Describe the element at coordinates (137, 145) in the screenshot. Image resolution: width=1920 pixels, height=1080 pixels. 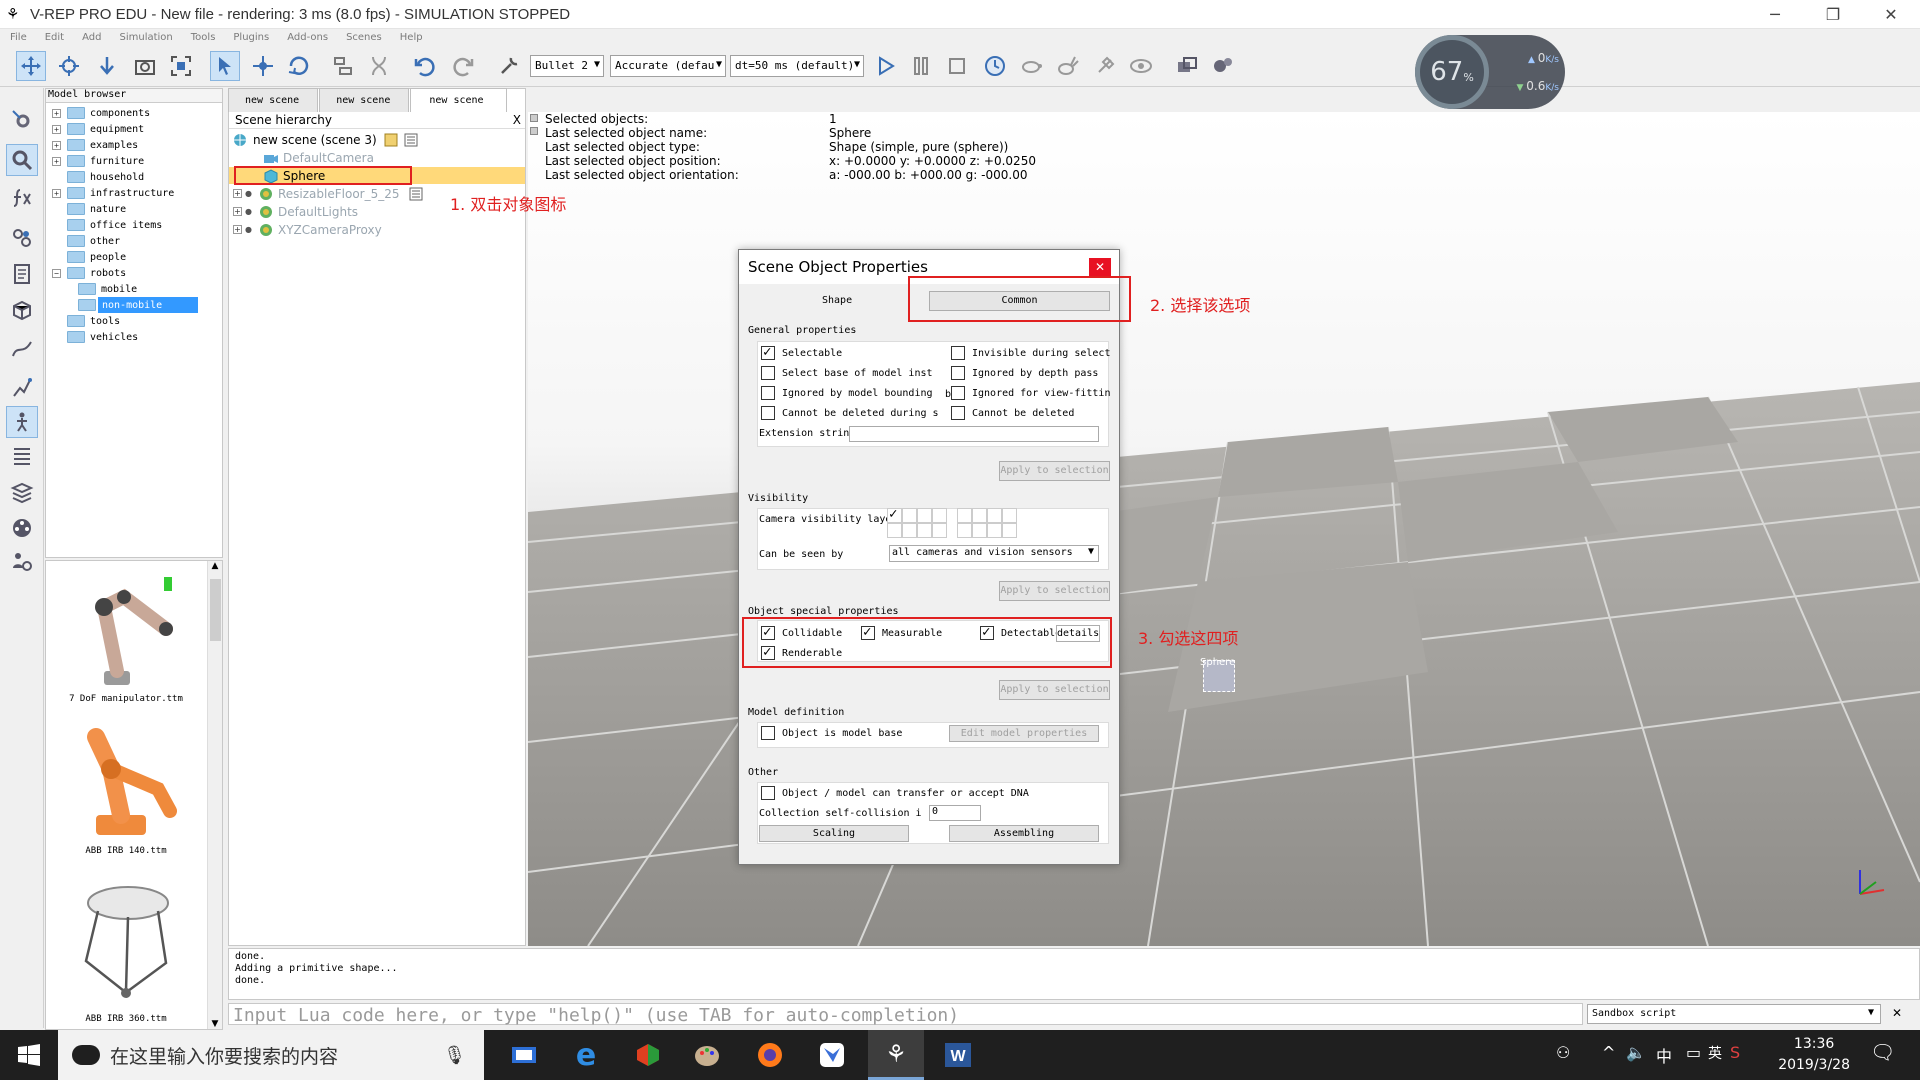
I see `model-folder-examples: + examples` at that location.